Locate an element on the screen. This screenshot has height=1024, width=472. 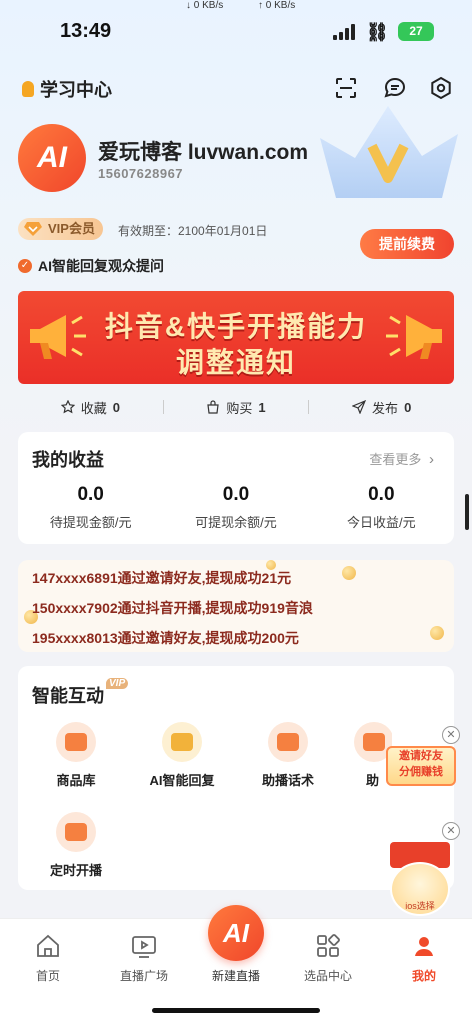
ticker-item: 147xxxx6891通过邀请好友,提现成功21元 is located at coordinates (162, 578).